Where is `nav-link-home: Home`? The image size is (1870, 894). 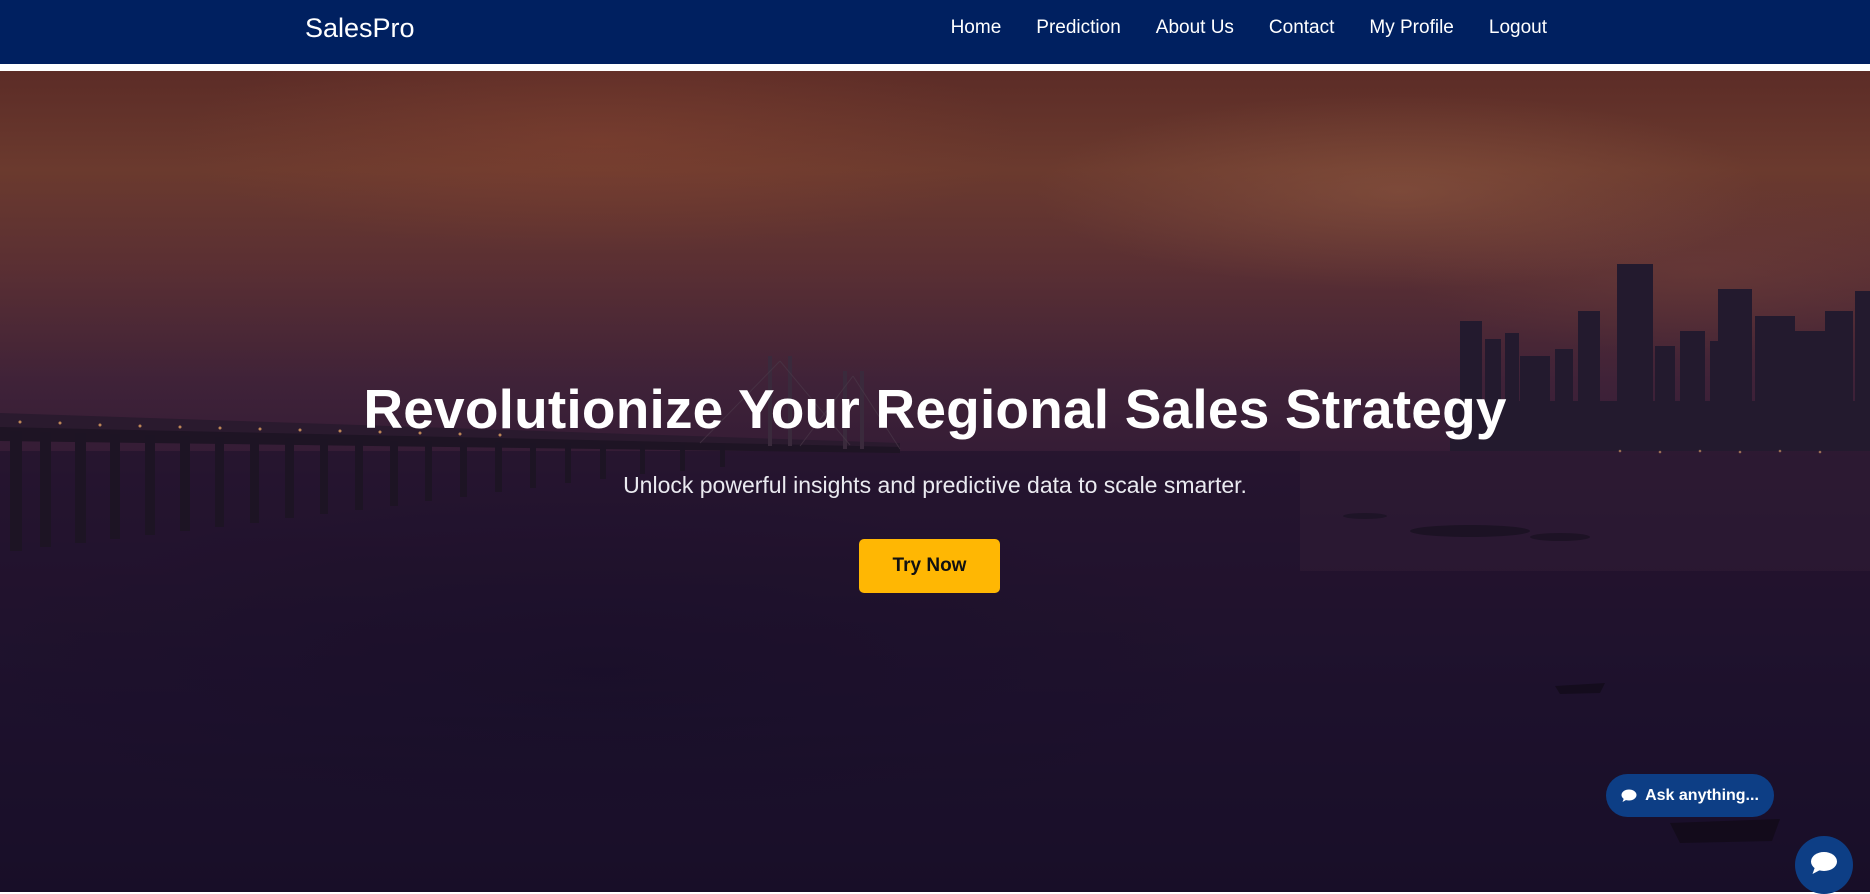
nav-link-home: Home is located at coordinates (976, 28).